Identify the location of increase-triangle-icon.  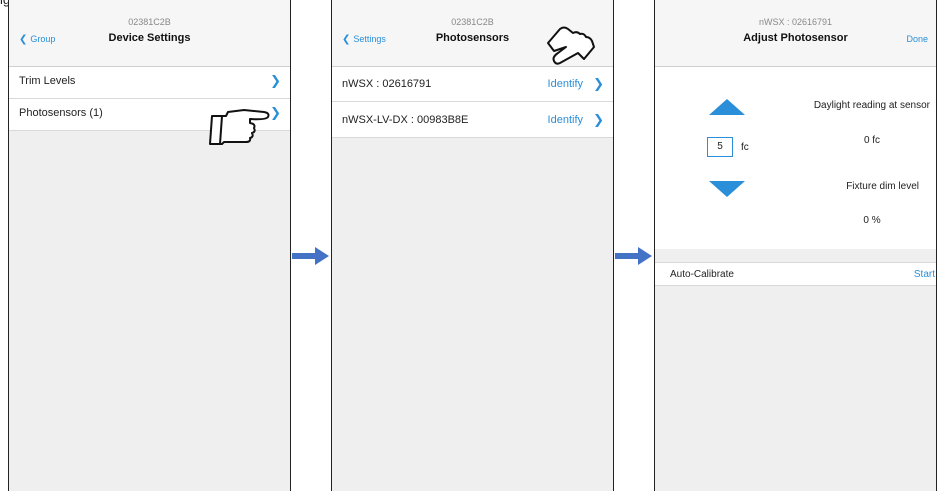
(727, 107).